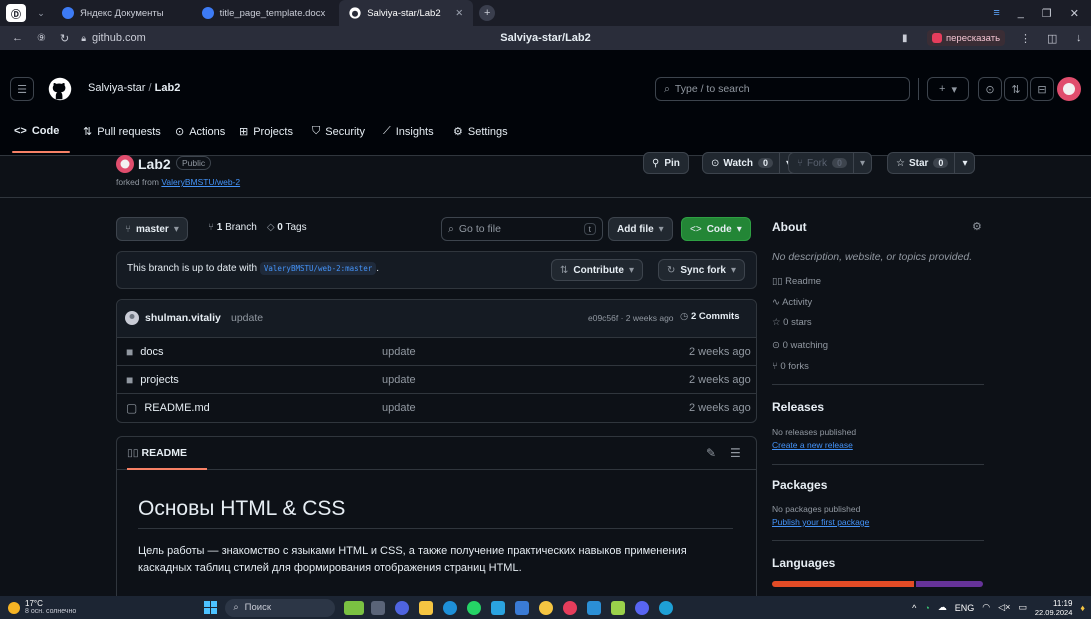  I want to click on tray-chevron-up-icon: ^, so click(914, 608).